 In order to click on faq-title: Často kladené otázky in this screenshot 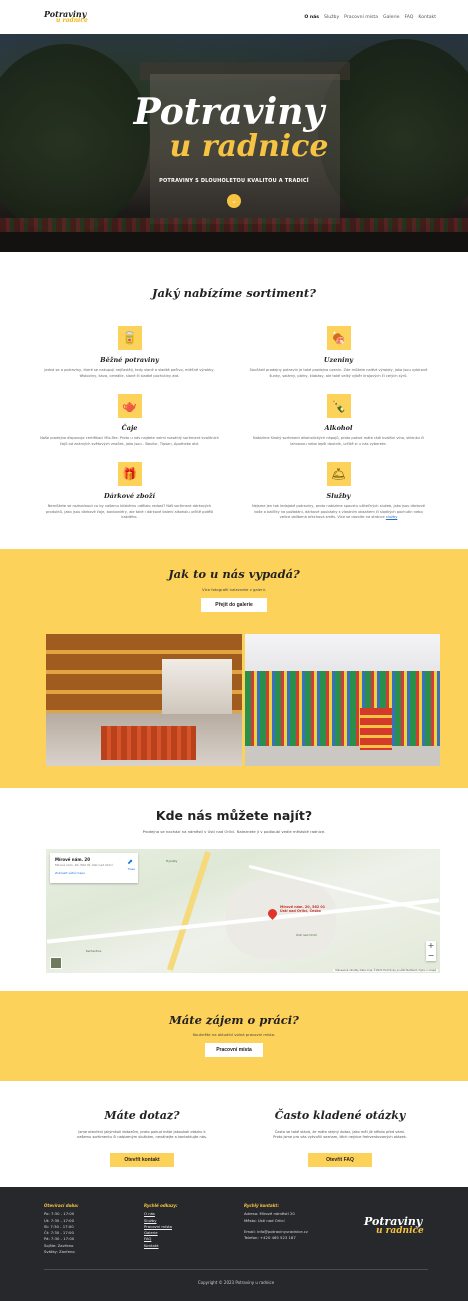, I will do `click(340, 1115)`.